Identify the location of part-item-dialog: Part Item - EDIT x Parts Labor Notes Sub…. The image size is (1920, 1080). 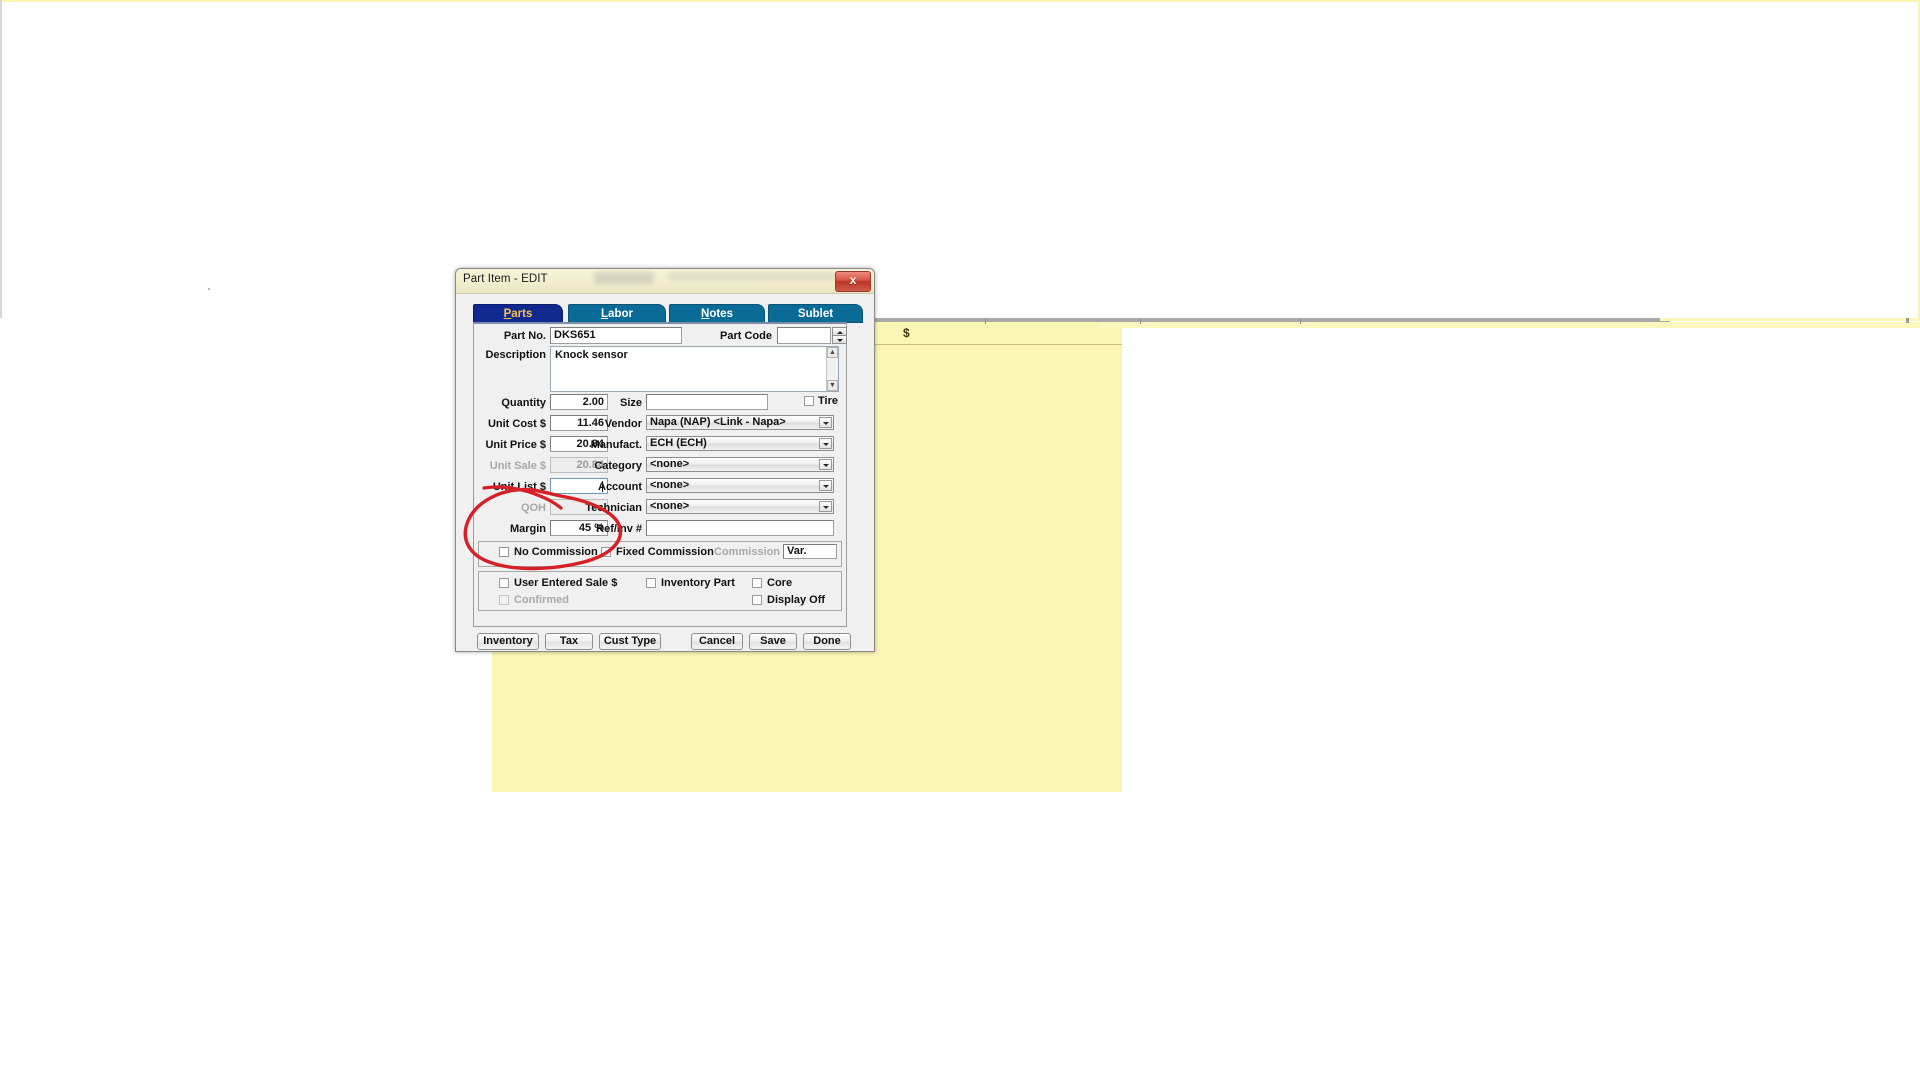
(665, 460).